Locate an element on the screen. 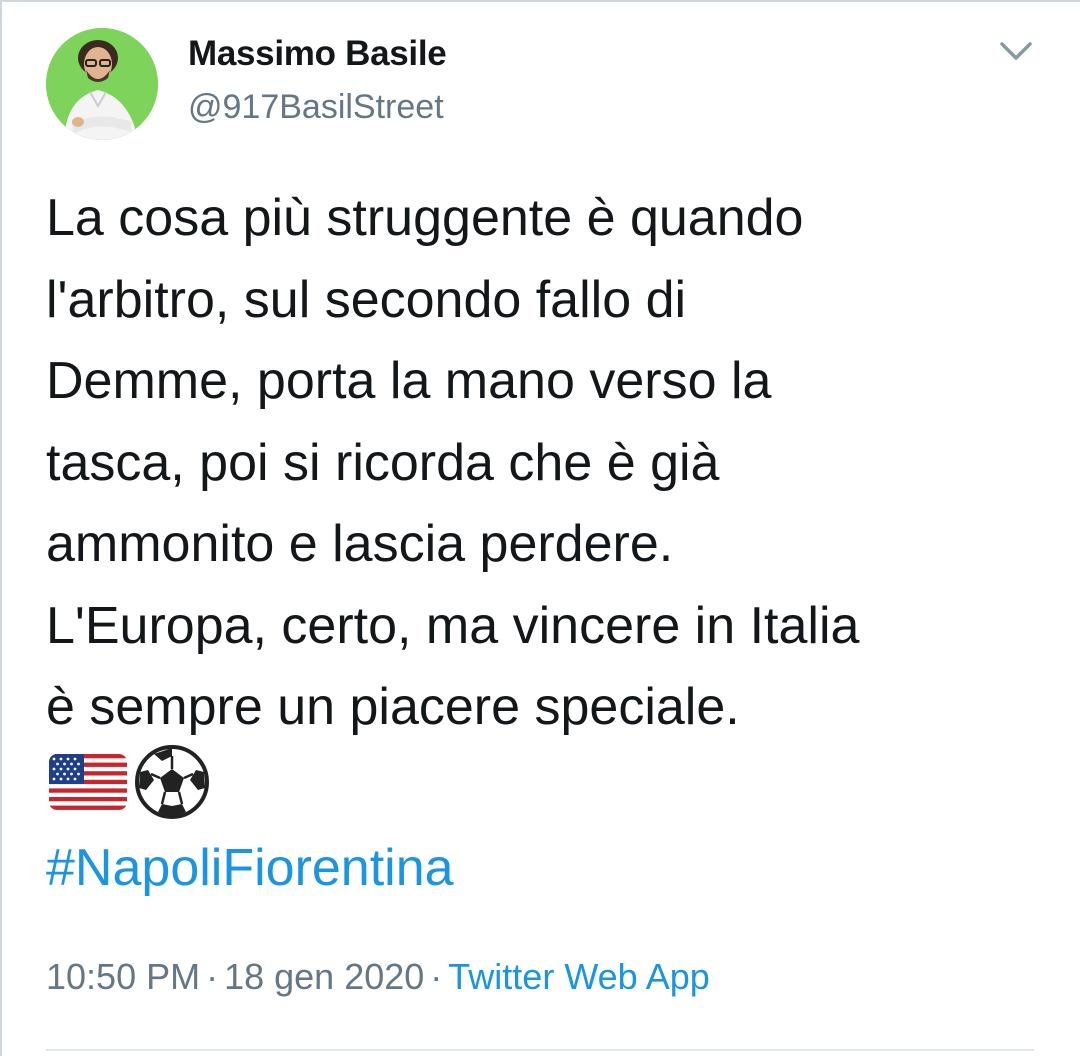  source-link: Twitter Web App is located at coordinates (578, 976).